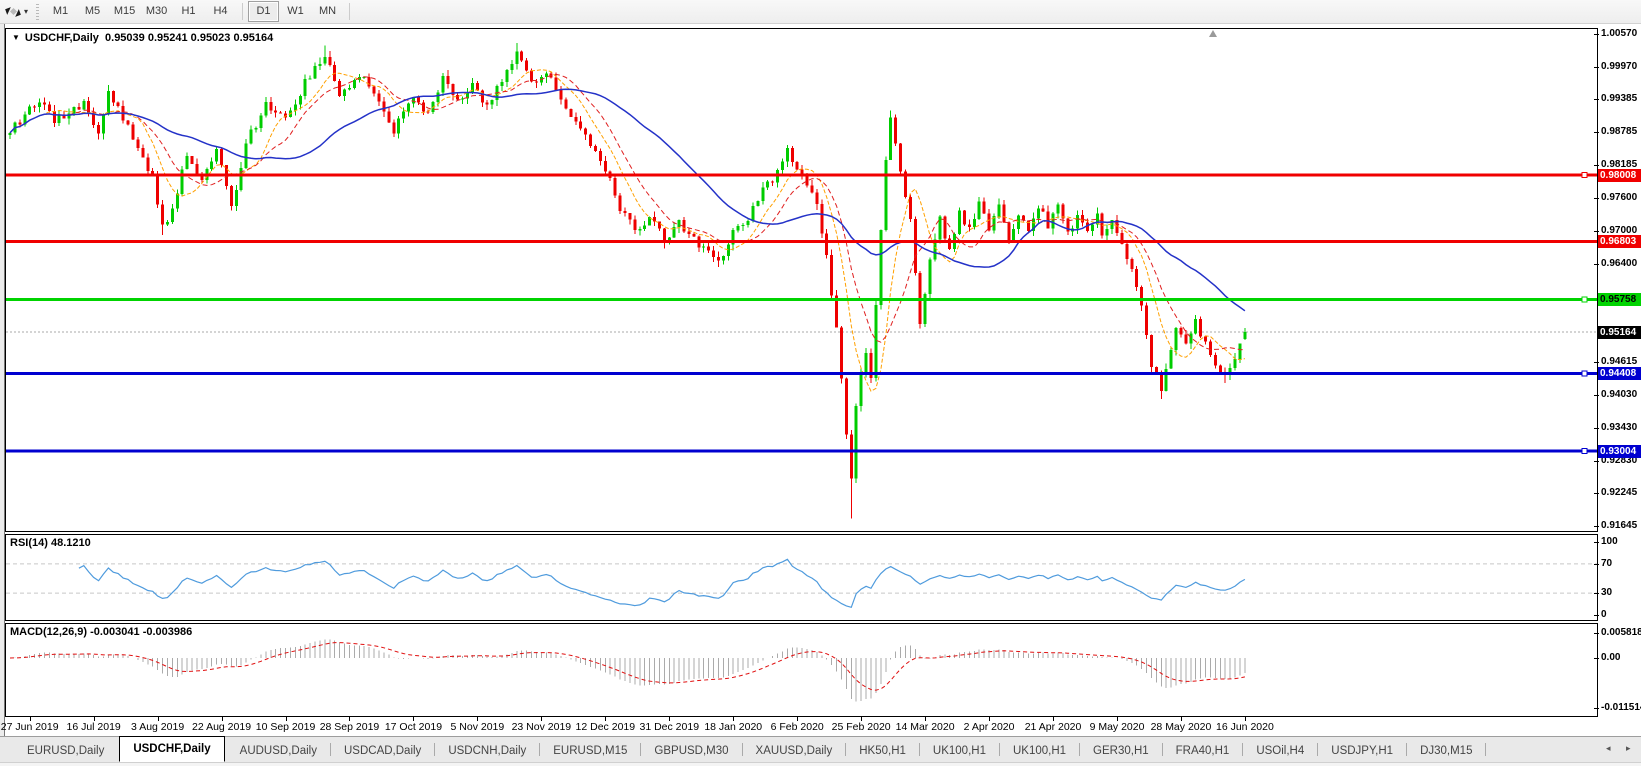  I want to click on macd-axis-label: 0.005818, so click(1621, 632).